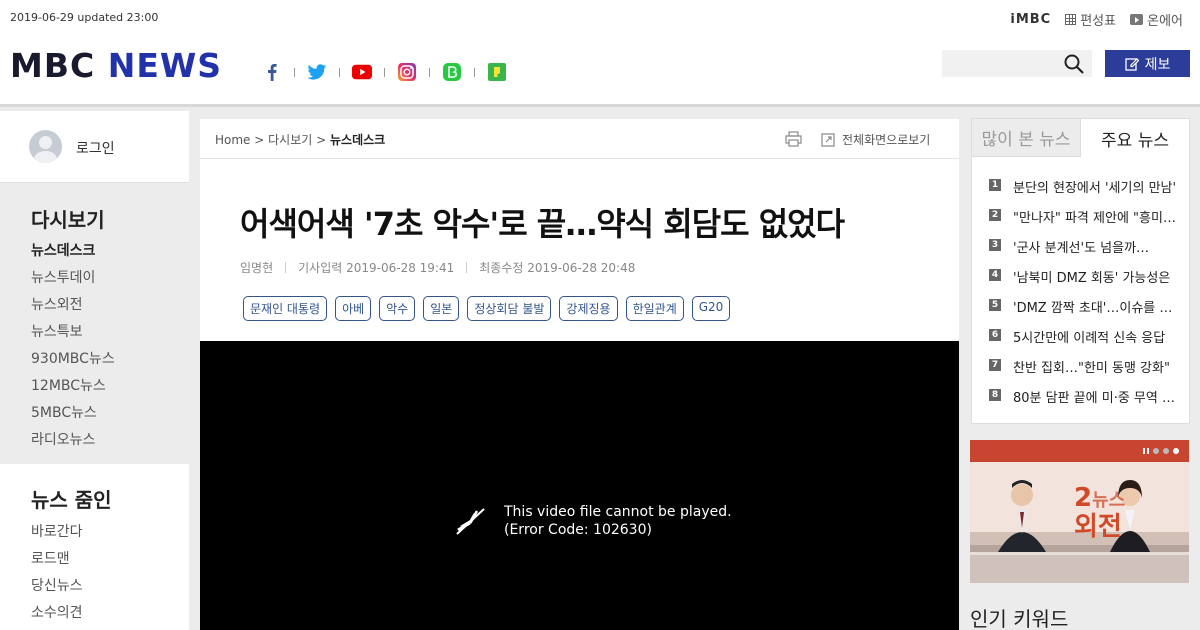 The image size is (1200, 630). What do you see at coordinates (995, 395) in the screenshot?
I see `rank-number: 8` at bounding box center [995, 395].